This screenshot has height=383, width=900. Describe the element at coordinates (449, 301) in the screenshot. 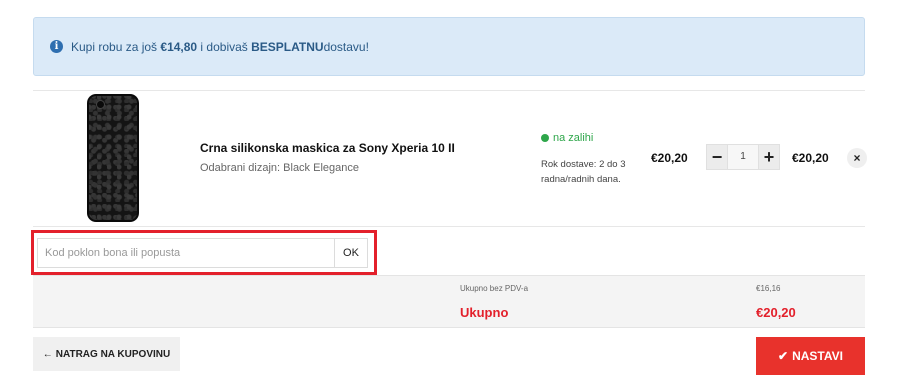

I see `order-summary: Ukupno bez PDV-a €16,16 Ukupno €20,20` at that location.